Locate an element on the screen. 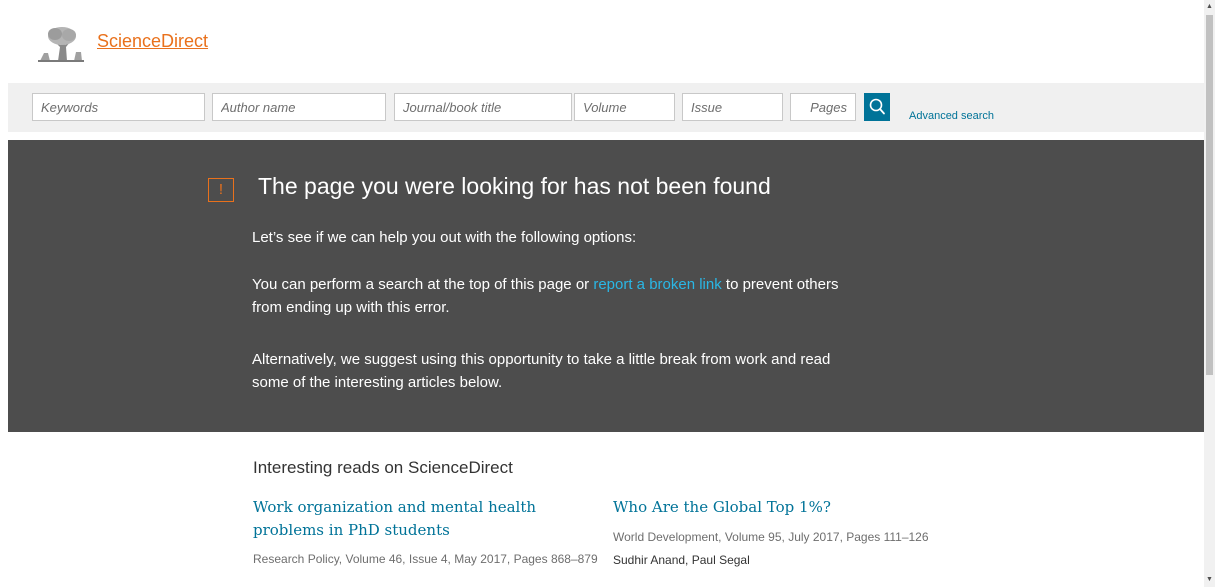 The image size is (1215, 587). search-icon is located at coordinates (877, 106).